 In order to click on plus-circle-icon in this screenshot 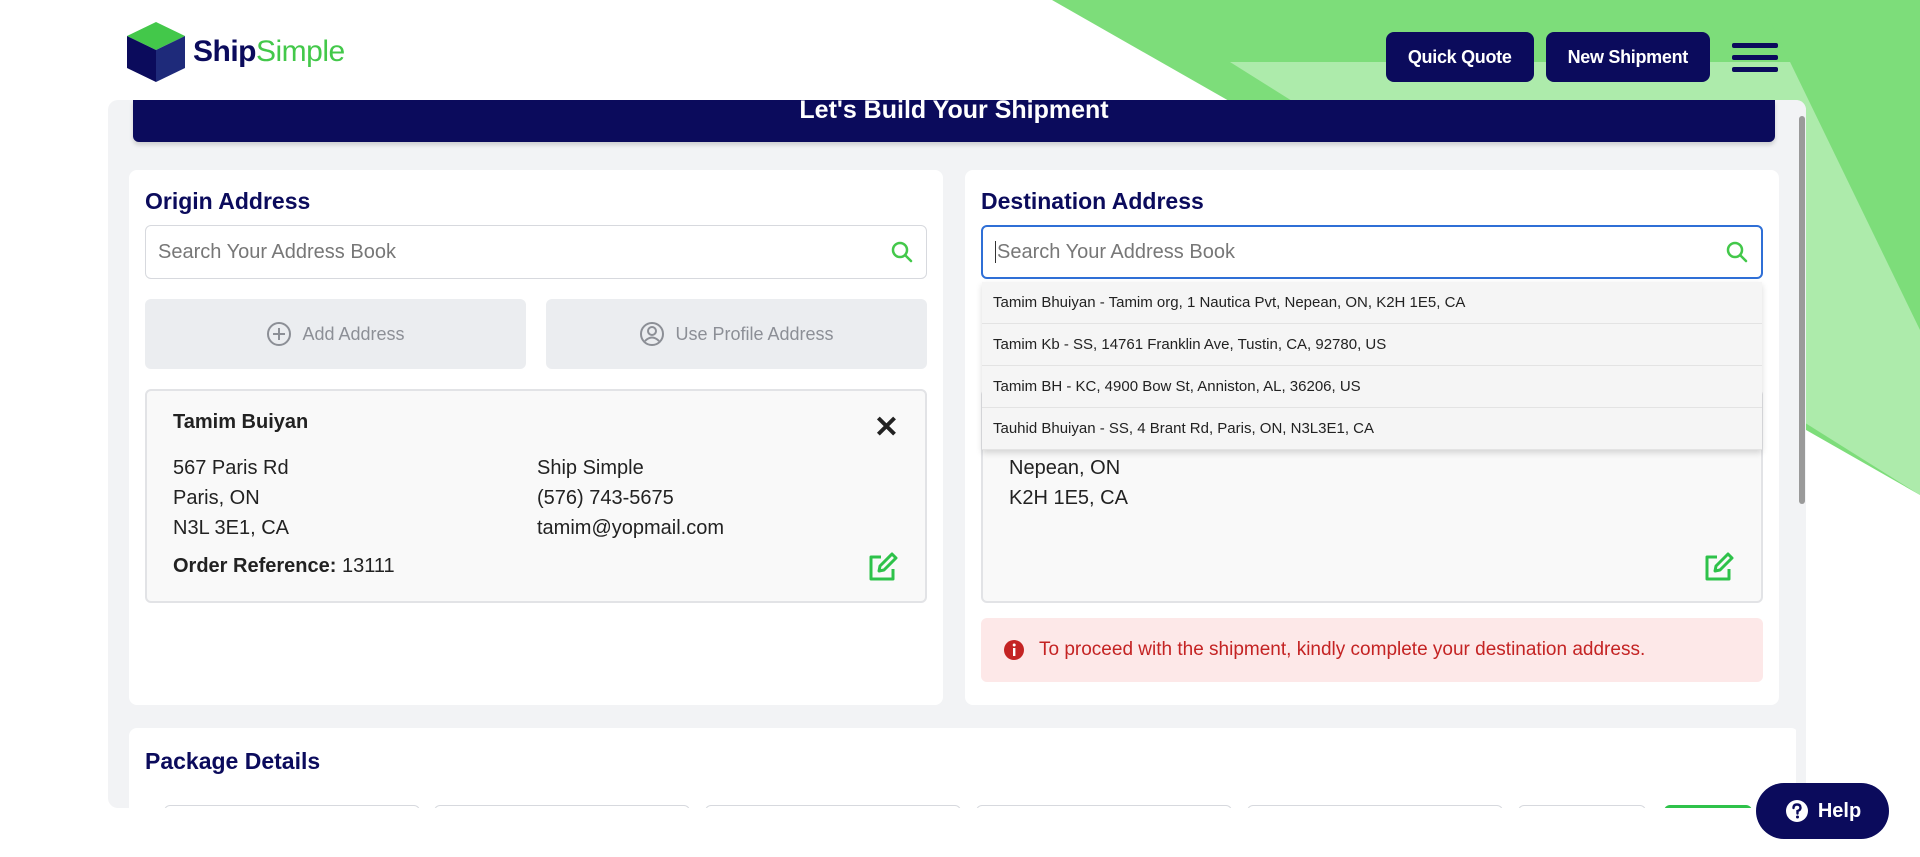, I will do `click(279, 334)`.